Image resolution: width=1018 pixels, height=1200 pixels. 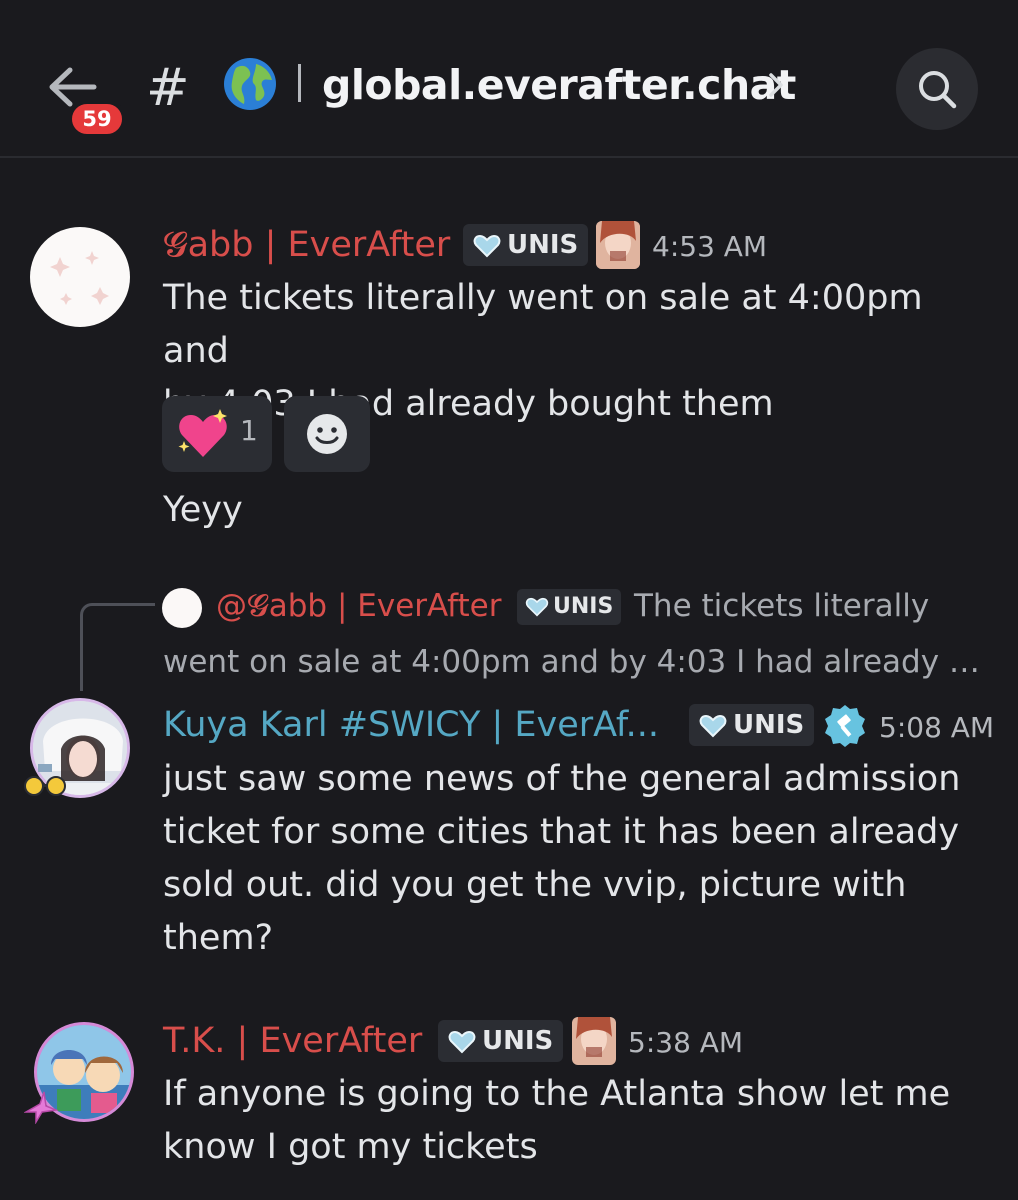 I want to click on reply-avatar, so click(x=182, y=608).